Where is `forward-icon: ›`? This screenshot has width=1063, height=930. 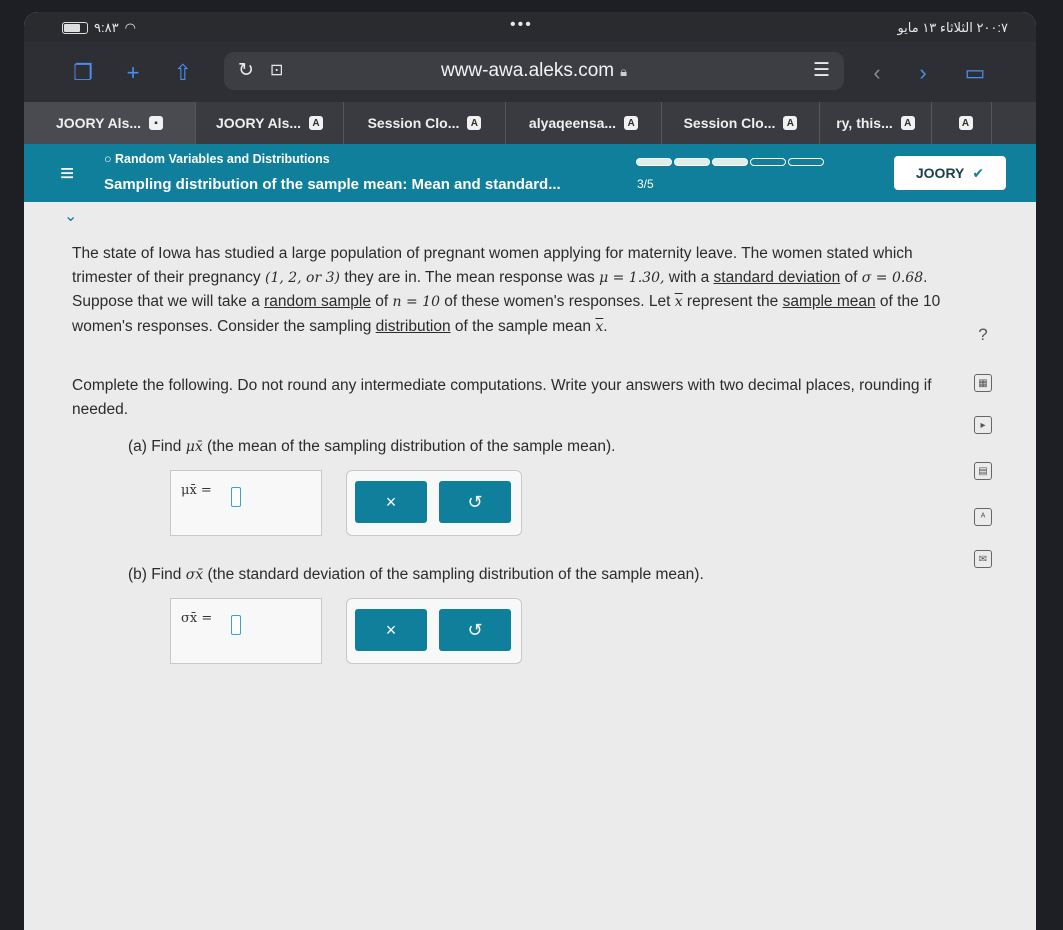 forward-icon: › is located at coordinates (923, 73).